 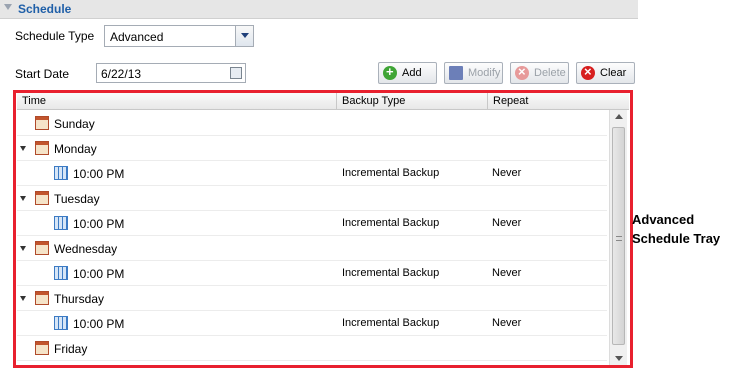 I want to click on chevron-down-icon, so click(x=245, y=35).